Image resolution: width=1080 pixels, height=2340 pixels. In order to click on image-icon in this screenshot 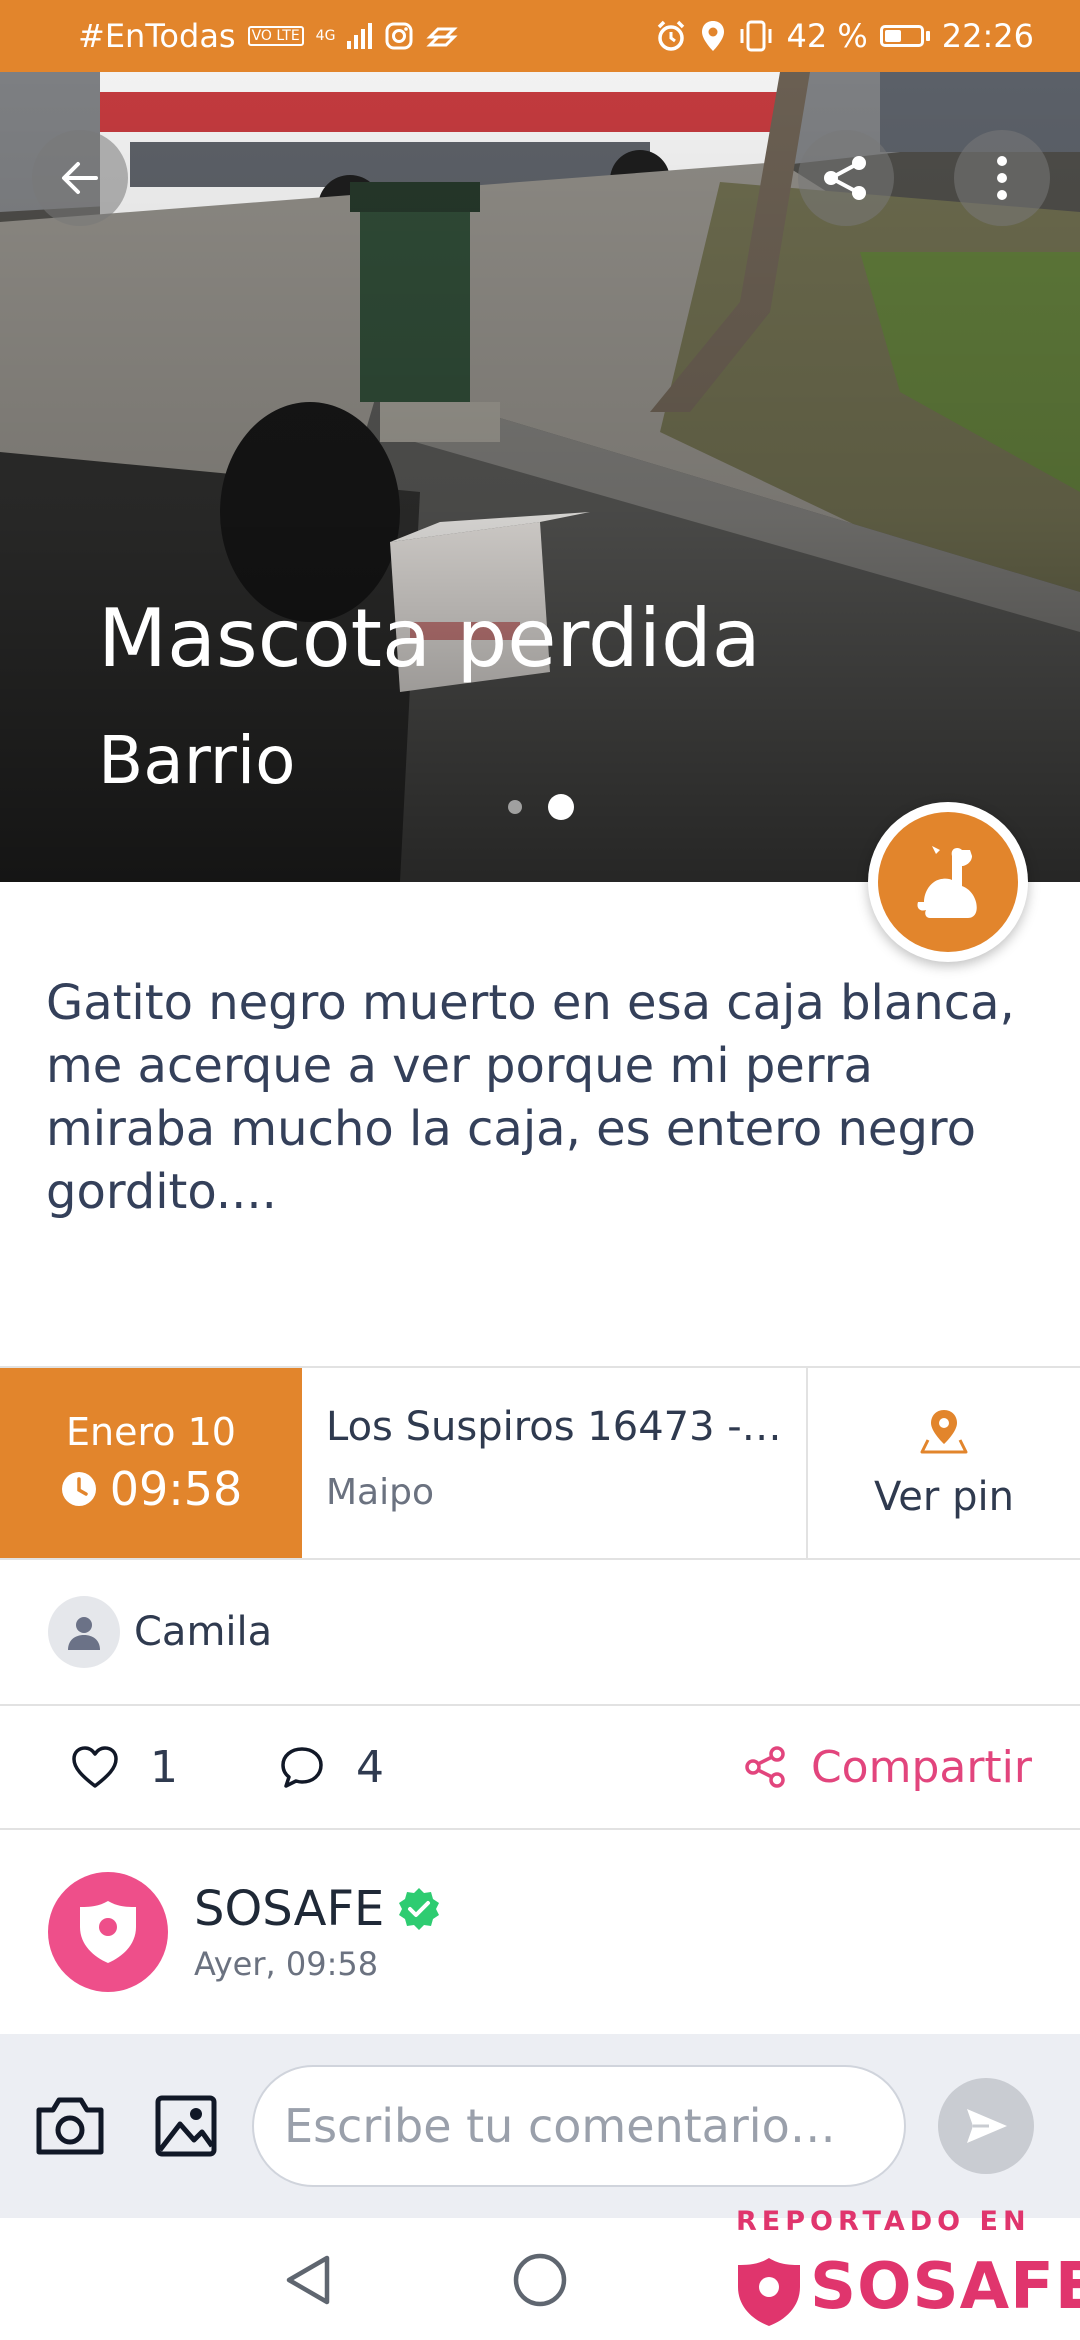, I will do `click(186, 2126)`.